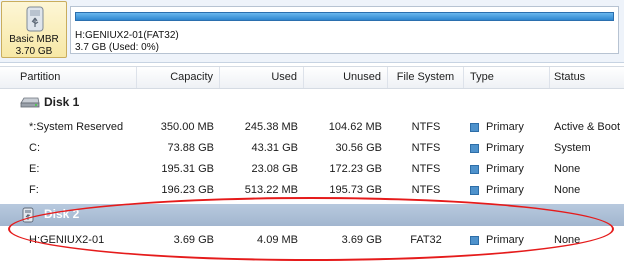  I want to click on column-header-used: Used, so click(262, 77).